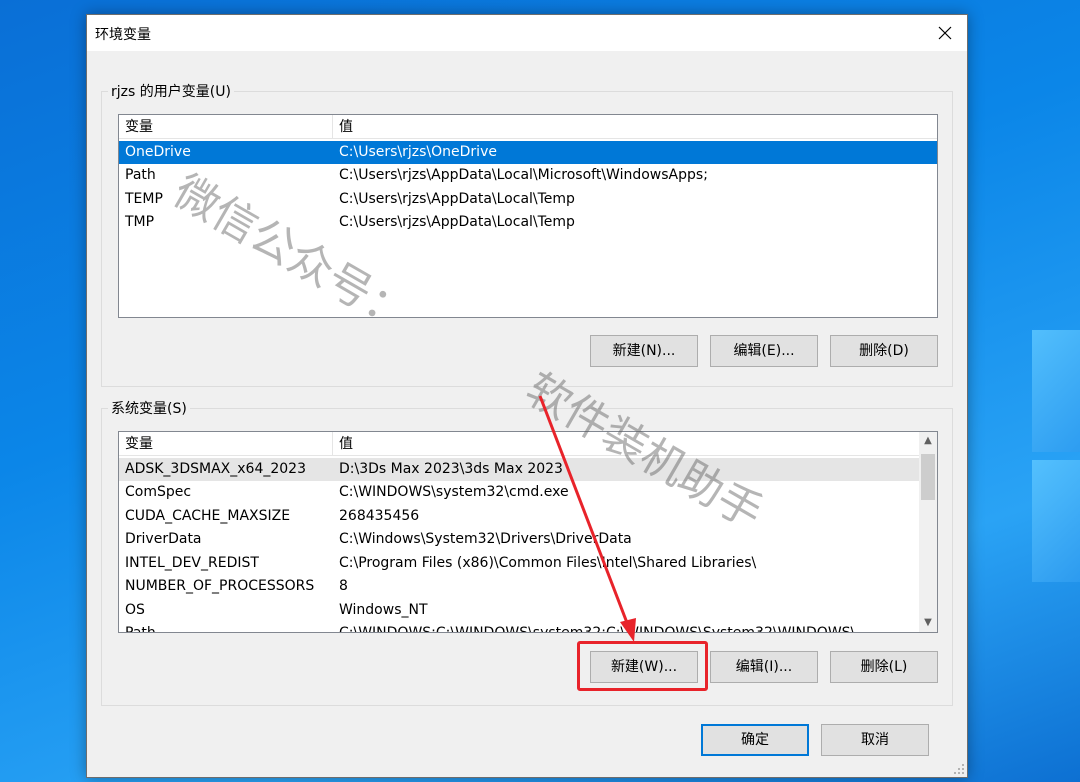 This screenshot has width=1080, height=782. What do you see at coordinates (192, 563) in the screenshot?
I see `var-name: INTEL_DEV_REDIST` at bounding box center [192, 563].